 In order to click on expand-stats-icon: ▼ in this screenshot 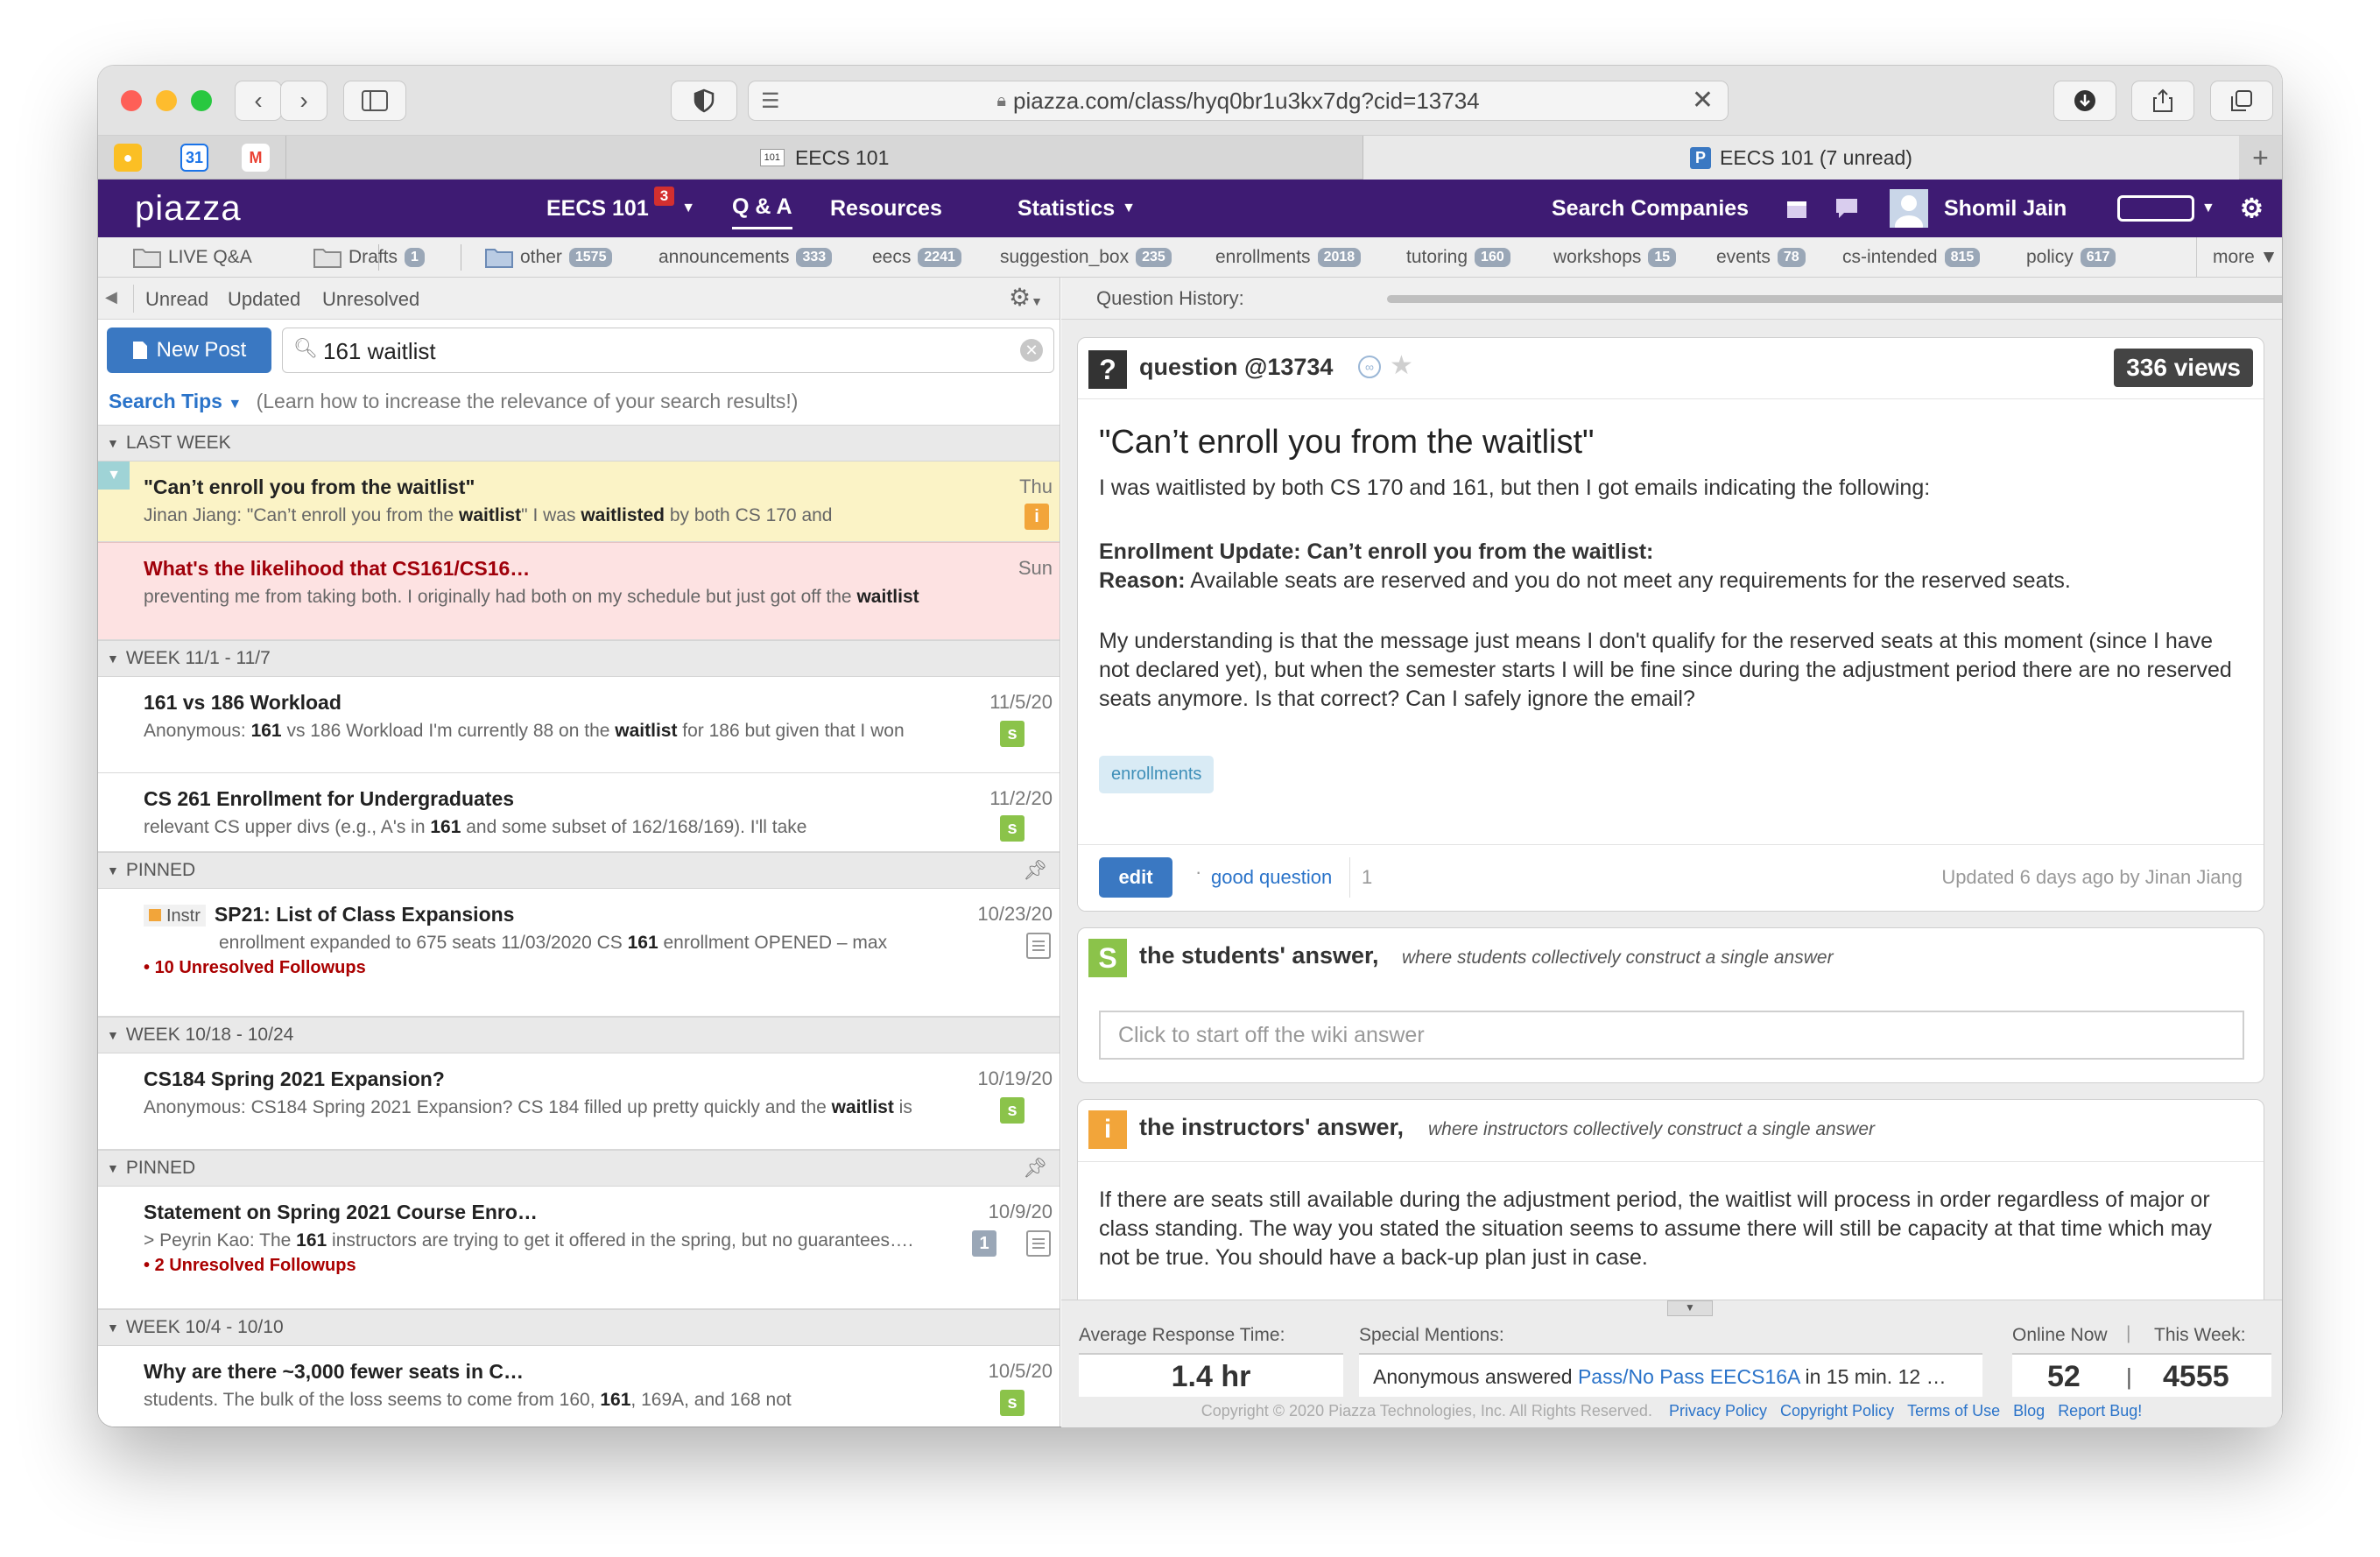, I will do `click(1690, 1308)`.